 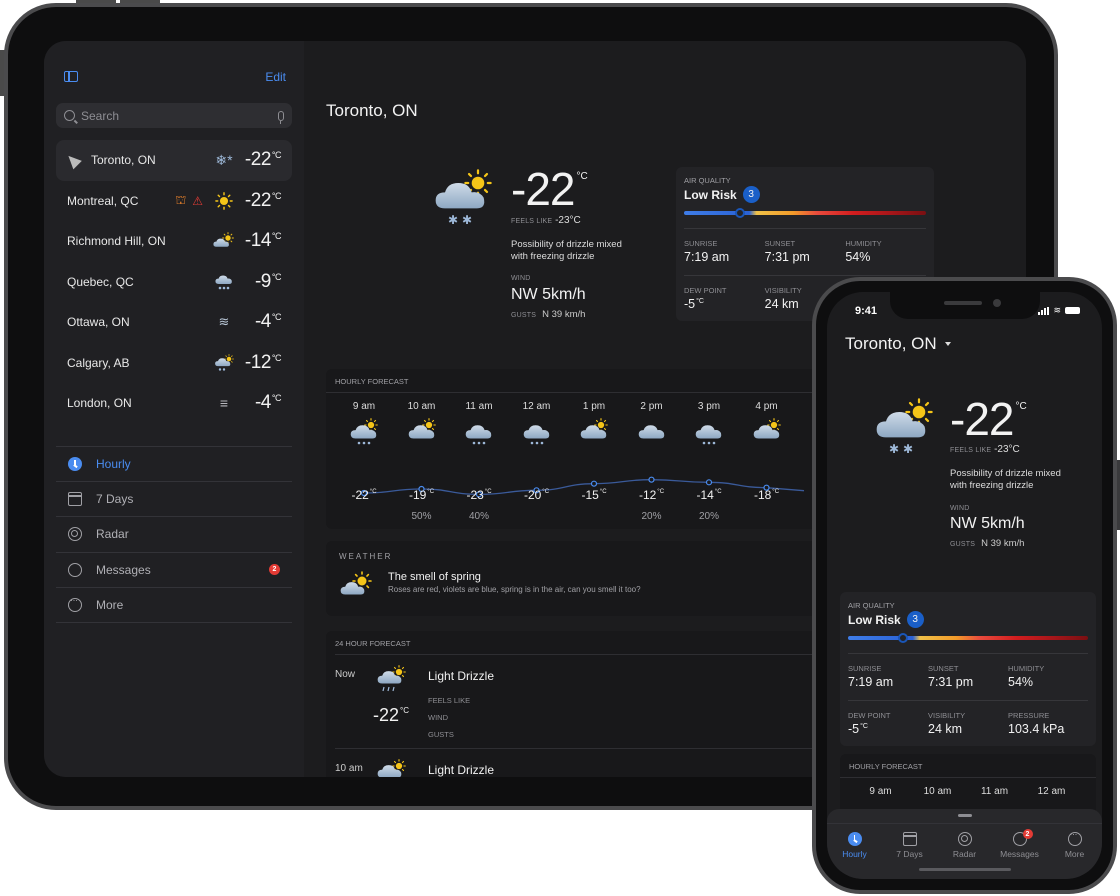 What do you see at coordinates (275, 77) in the screenshot?
I see `edit-button: Edit` at bounding box center [275, 77].